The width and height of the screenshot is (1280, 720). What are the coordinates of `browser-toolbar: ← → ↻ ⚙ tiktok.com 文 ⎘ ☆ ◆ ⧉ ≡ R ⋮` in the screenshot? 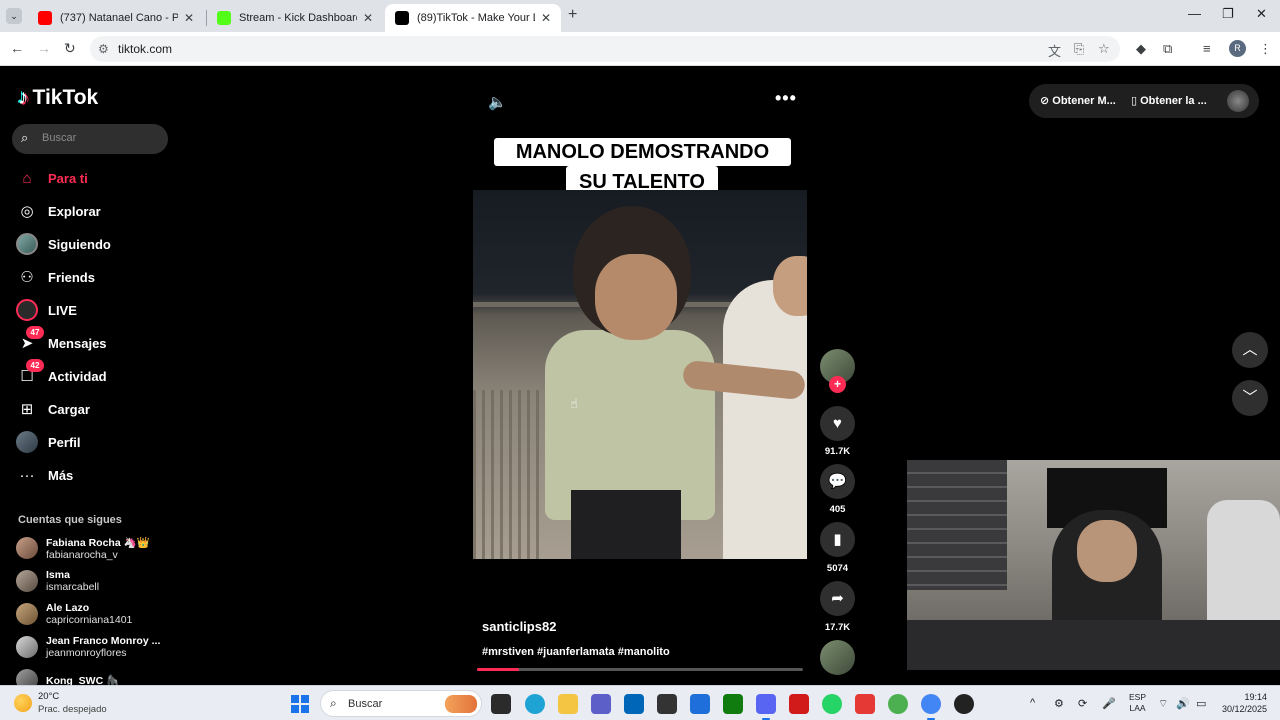 It's located at (640, 49).